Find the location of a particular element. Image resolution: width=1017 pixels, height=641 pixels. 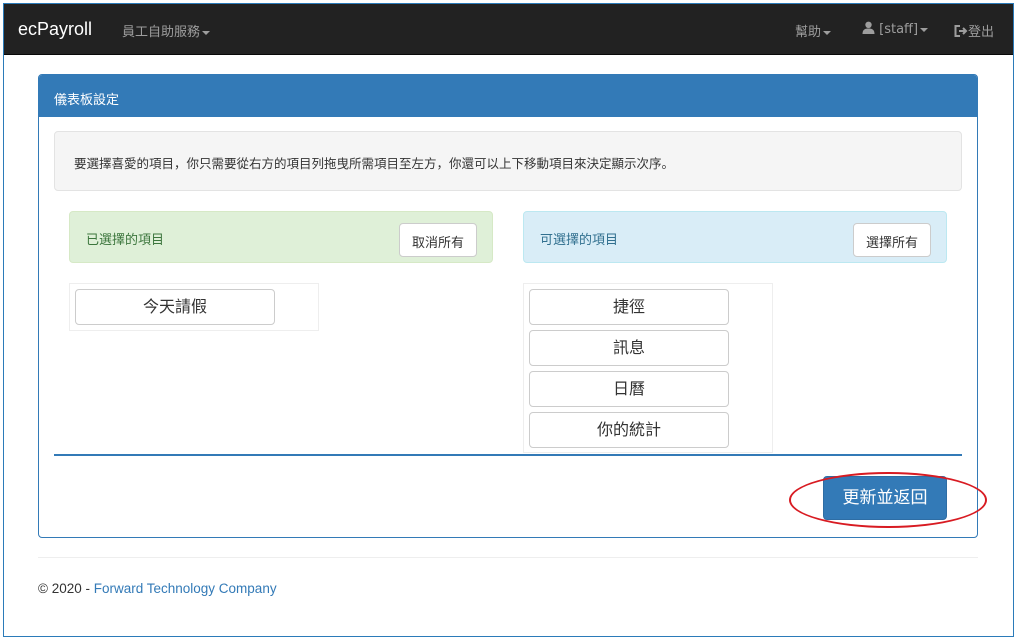

nav-user-dropdown: [staff] is located at coordinates (895, 29).